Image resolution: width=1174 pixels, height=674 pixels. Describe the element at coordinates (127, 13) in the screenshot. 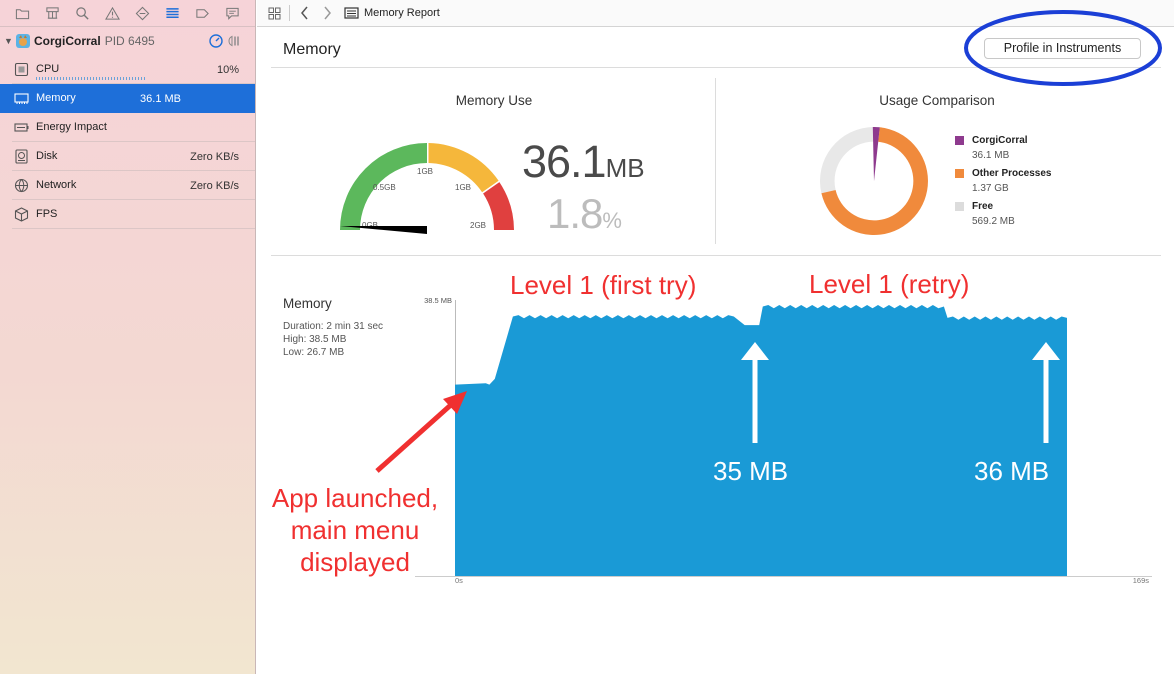

I see `navigator-toolbar` at that location.